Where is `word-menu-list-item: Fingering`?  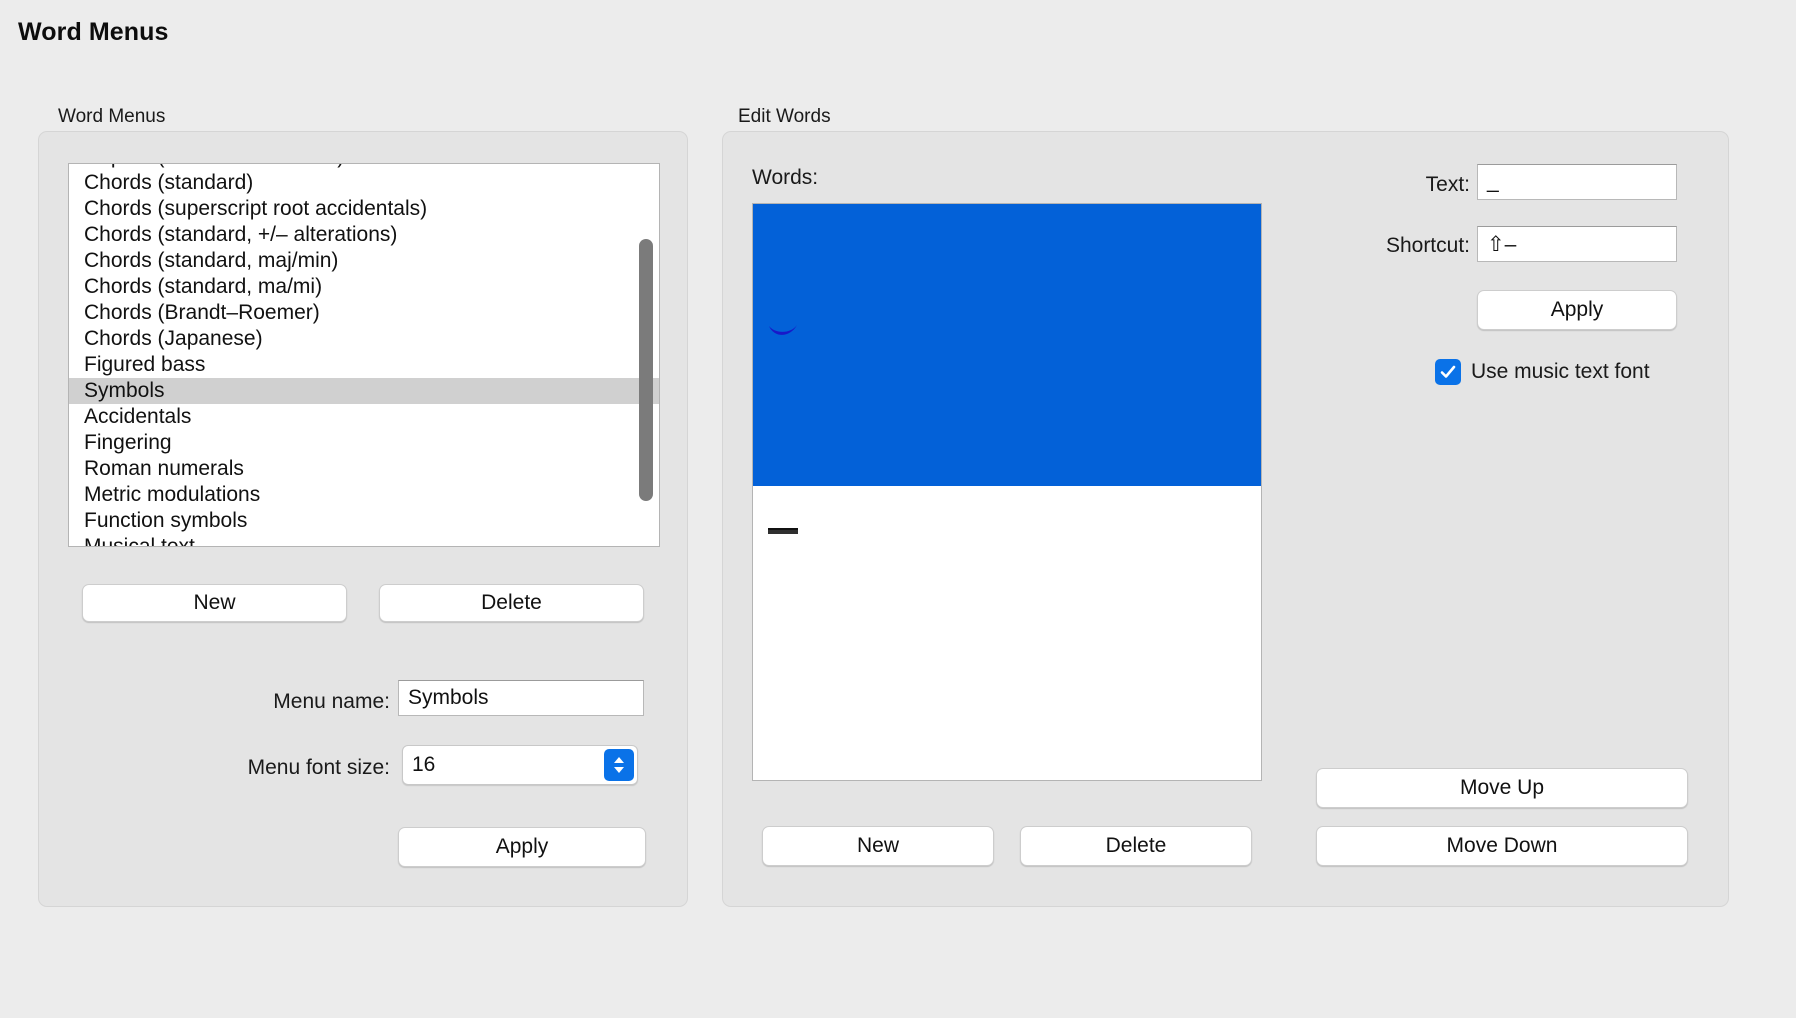 word-menu-list-item: Fingering is located at coordinates (364, 443).